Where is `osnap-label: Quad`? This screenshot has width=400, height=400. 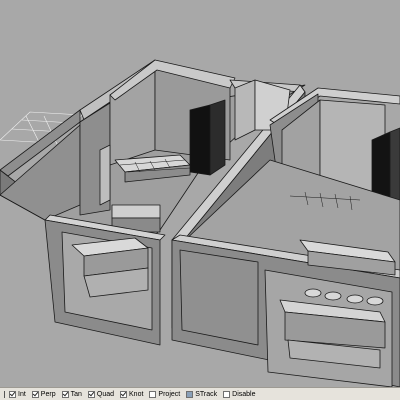
osnap-label: Quad is located at coordinates (105, 394).